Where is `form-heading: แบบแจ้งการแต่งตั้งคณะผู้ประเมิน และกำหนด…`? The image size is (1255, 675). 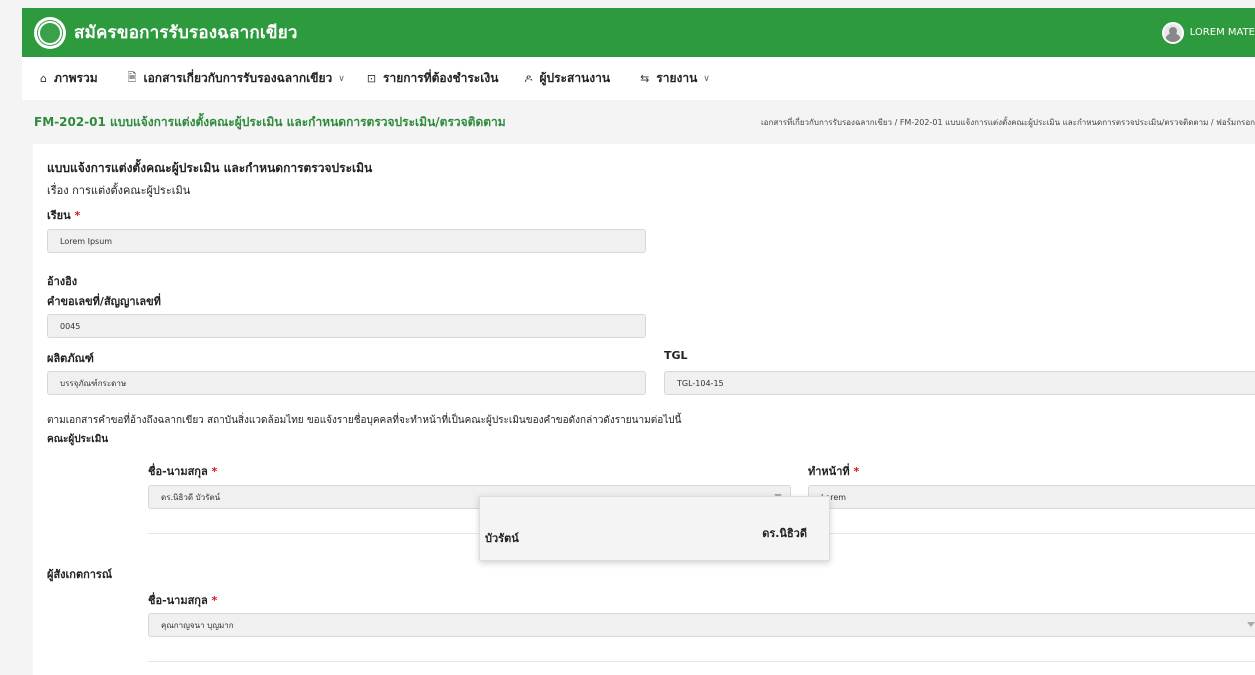 form-heading: แบบแจ้งการแต่งตั้งคณะผู้ประเมิน และกำหนด… is located at coordinates (210, 168).